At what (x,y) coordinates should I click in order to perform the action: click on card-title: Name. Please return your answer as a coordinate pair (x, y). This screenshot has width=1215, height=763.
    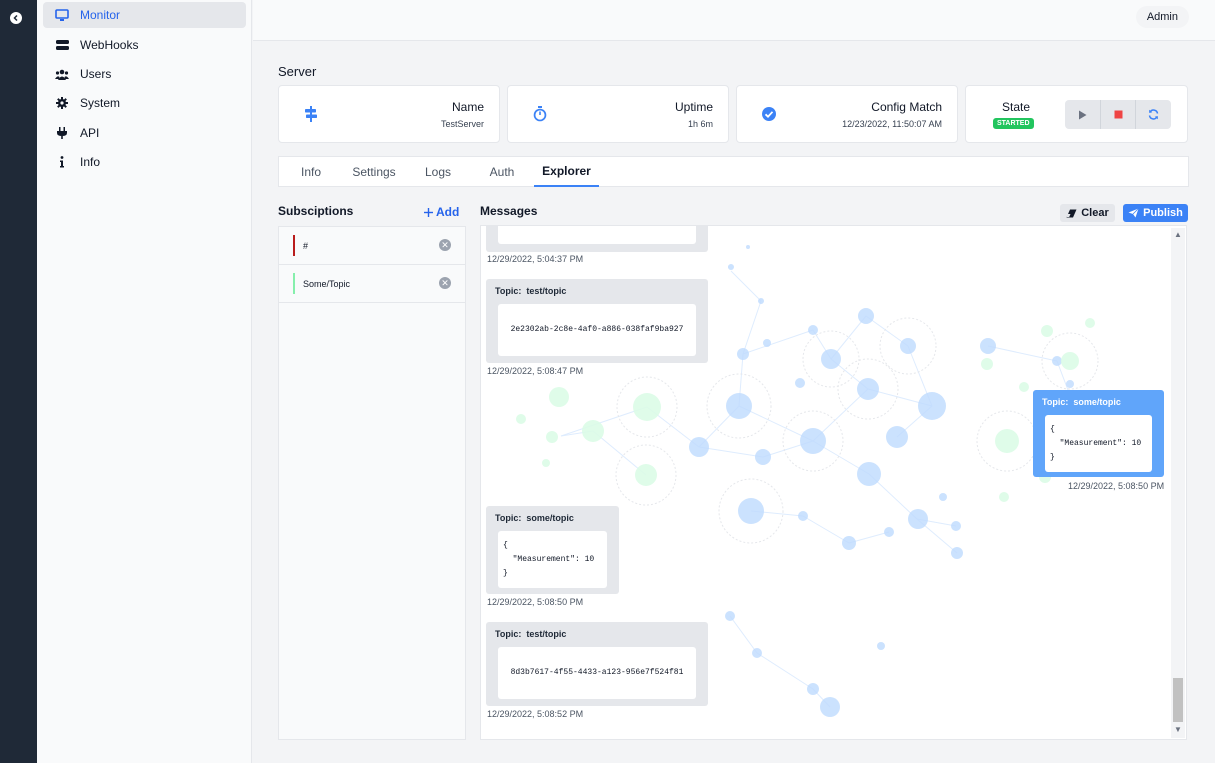
    Looking at the image, I should click on (467, 107).